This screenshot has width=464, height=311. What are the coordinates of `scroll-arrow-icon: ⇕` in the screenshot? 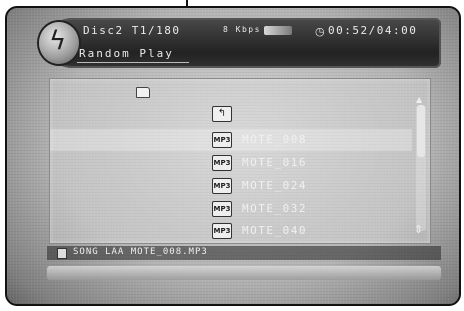 It's located at (418, 229).